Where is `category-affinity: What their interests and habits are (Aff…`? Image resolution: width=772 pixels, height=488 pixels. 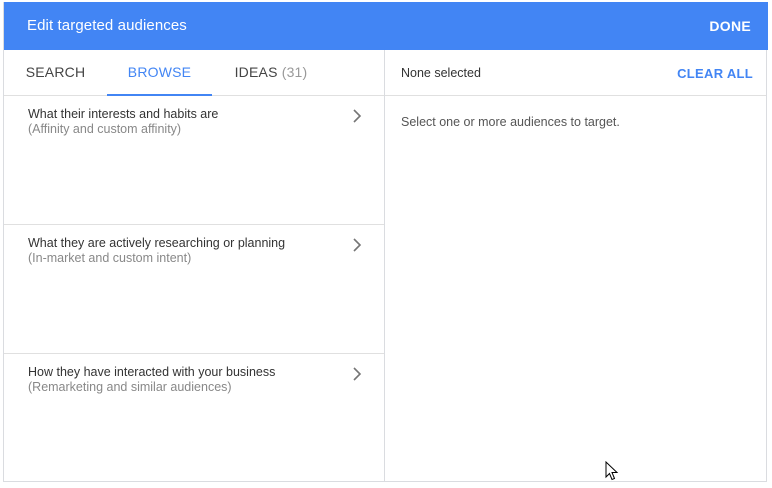
category-affinity: What their interests and habits are (Aff… is located at coordinates (194, 160).